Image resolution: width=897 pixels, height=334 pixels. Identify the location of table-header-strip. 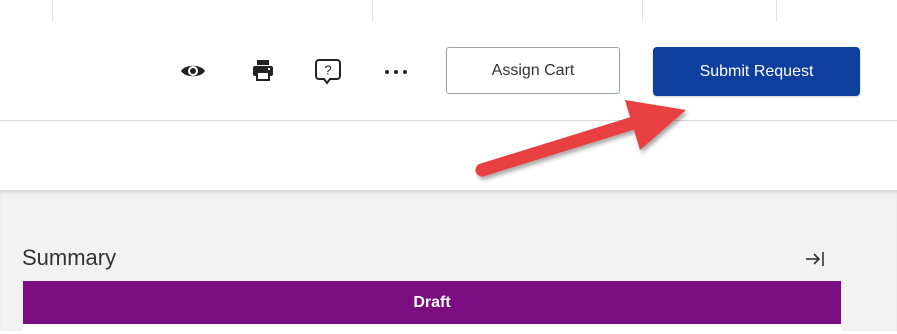
(448, 11).